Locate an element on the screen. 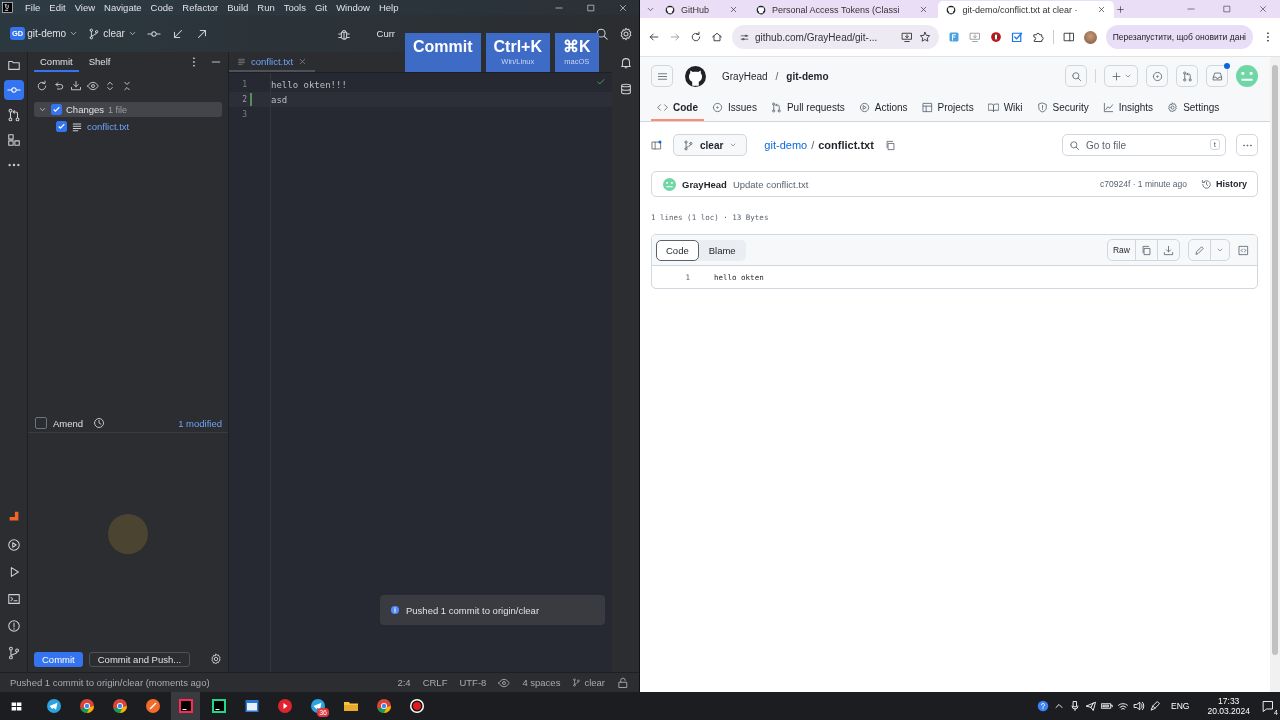  tree-row: Changes 1 file is located at coordinates (128, 109).